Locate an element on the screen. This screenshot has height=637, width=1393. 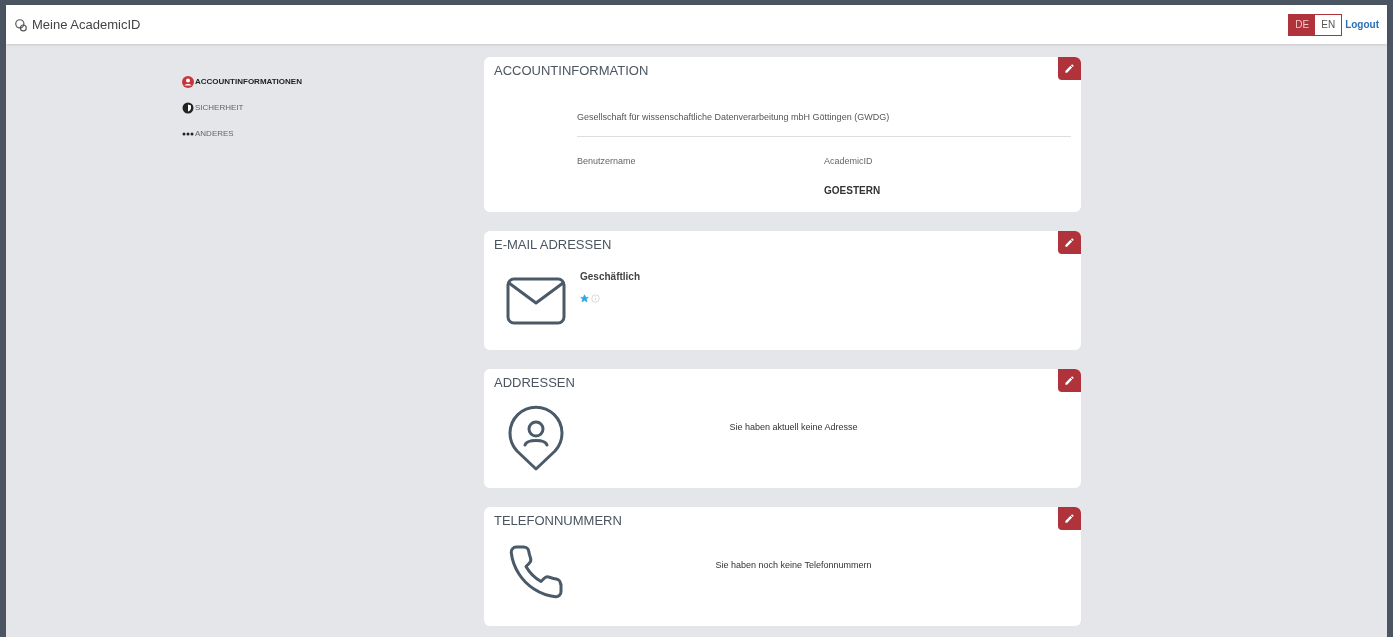
card-title: ACCOUNTINFORMATION is located at coordinates (571, 71).